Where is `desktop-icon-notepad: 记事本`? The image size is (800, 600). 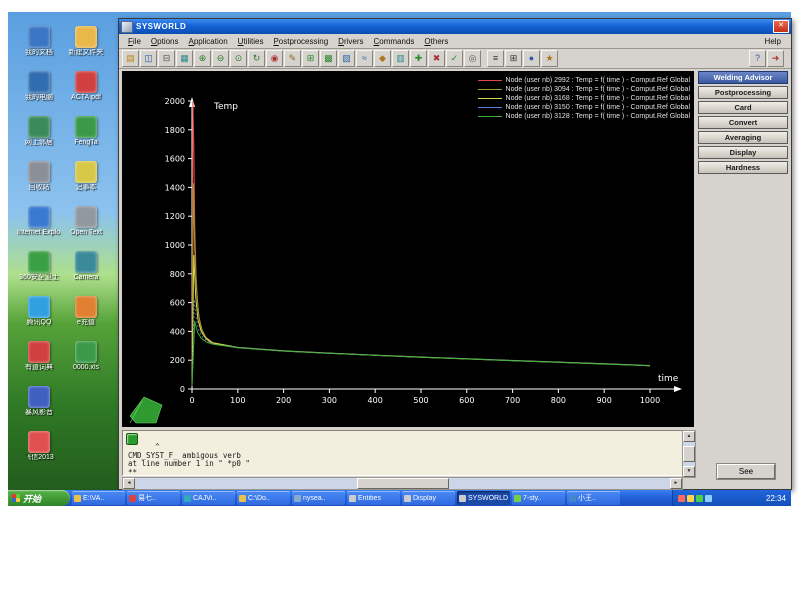
desktop-icon-notepad: 记事本 is located at coordinates (86, 176).